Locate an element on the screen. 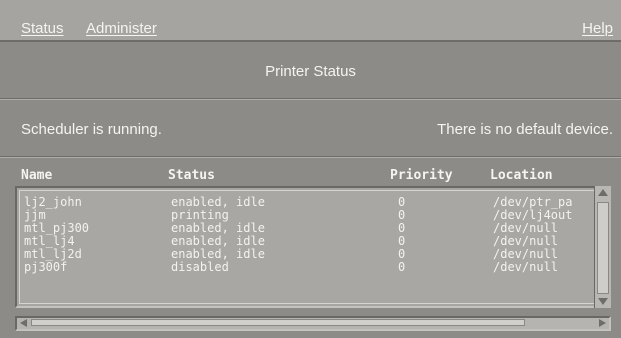  scroll-left-arrow-icon is located at coordinates (23, 323).